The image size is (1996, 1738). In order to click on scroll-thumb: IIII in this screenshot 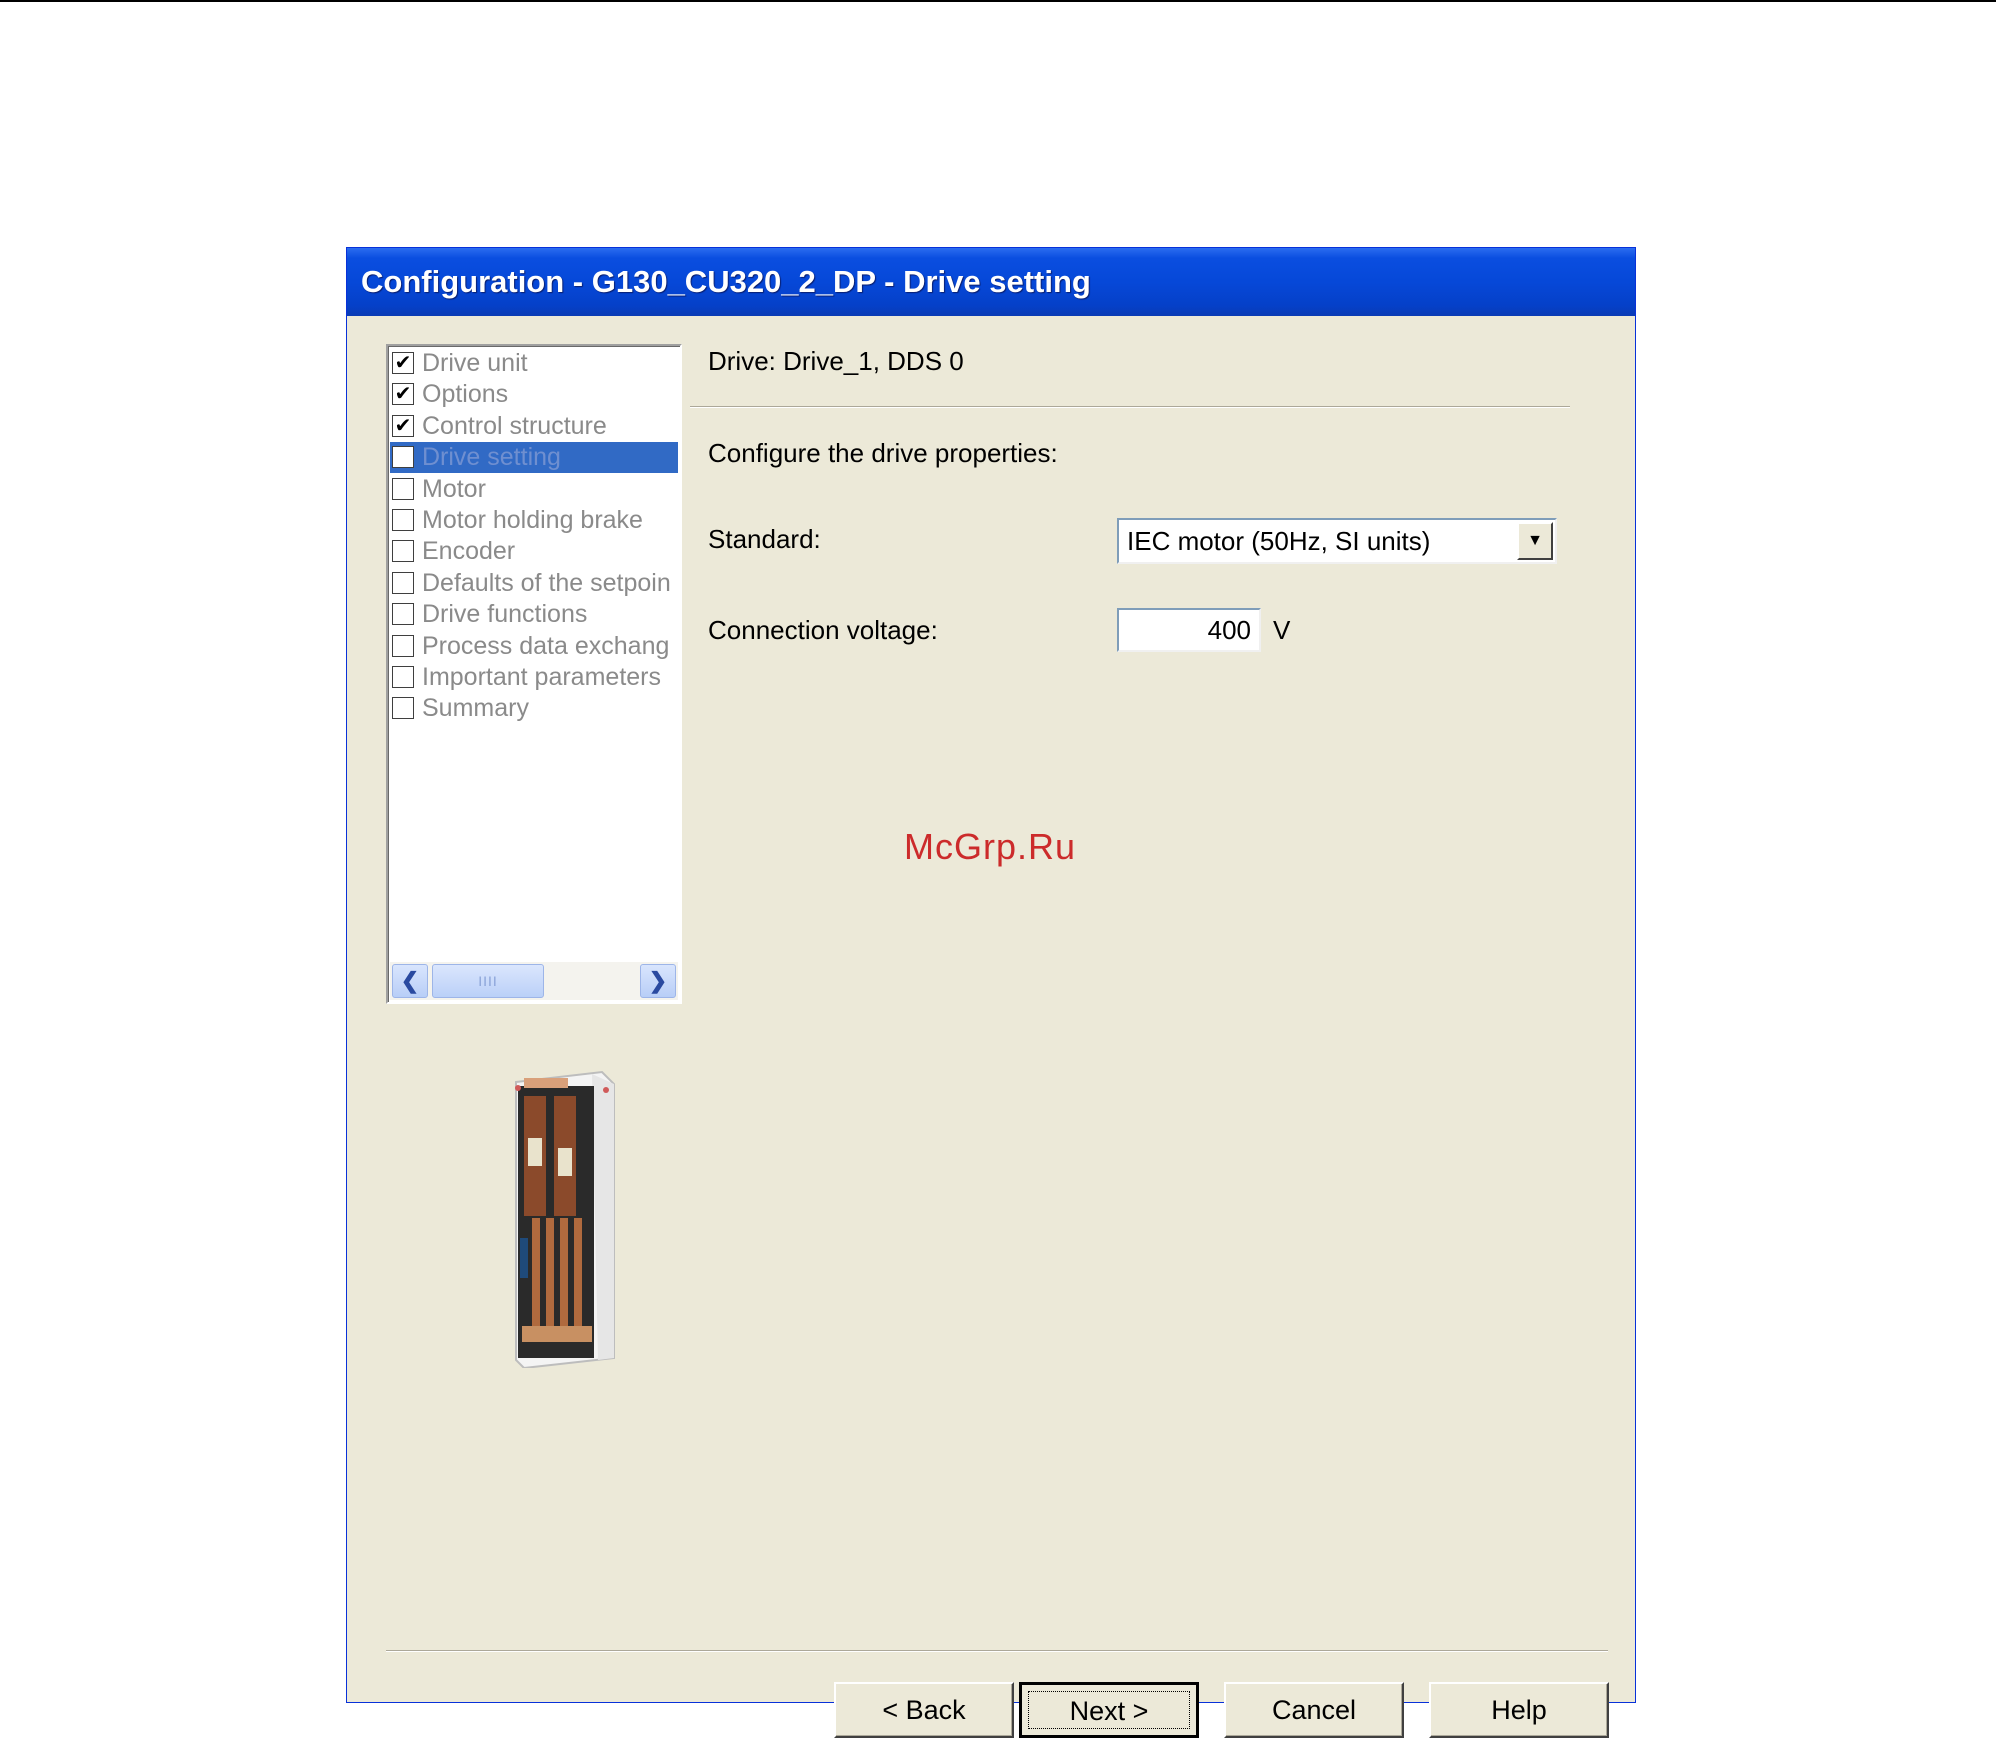, I will do `click(488, 981)`.